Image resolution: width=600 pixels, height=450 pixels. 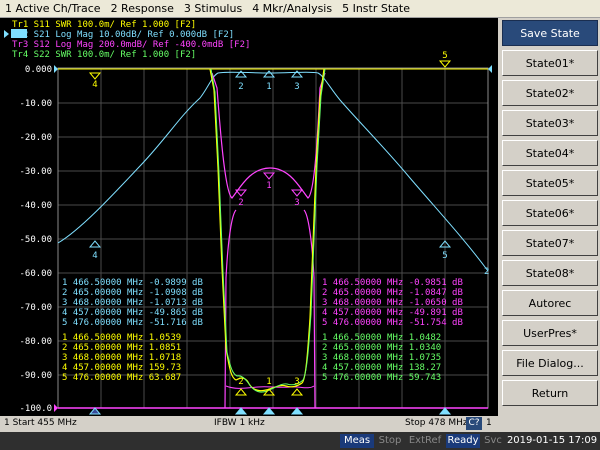 I want to click on state04-button: State04*, so click(x=550, y=153).